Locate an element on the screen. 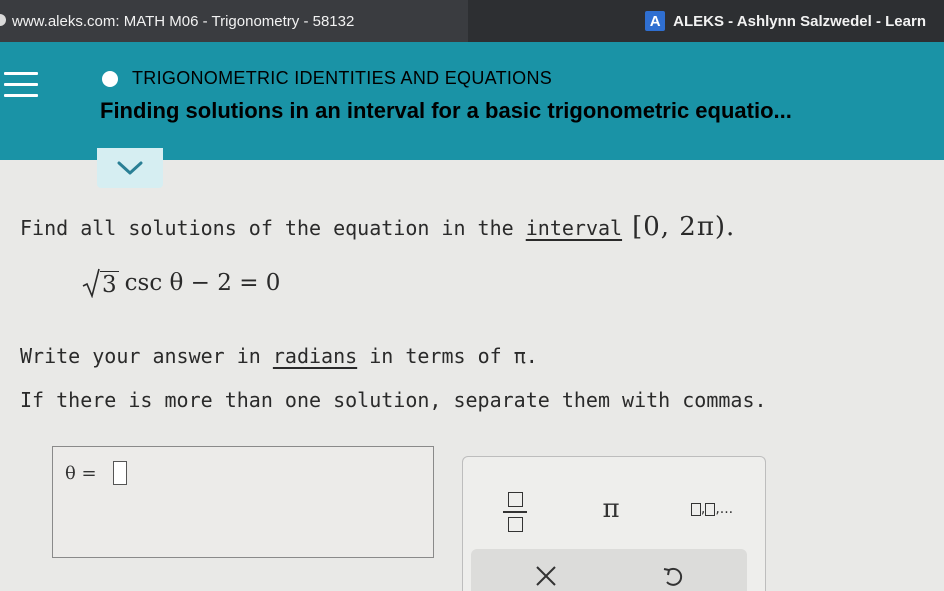 Image resolution: width=944 pixels, height=591 pixels. fraction-numerator-icon is located at coordinates (515, 499).